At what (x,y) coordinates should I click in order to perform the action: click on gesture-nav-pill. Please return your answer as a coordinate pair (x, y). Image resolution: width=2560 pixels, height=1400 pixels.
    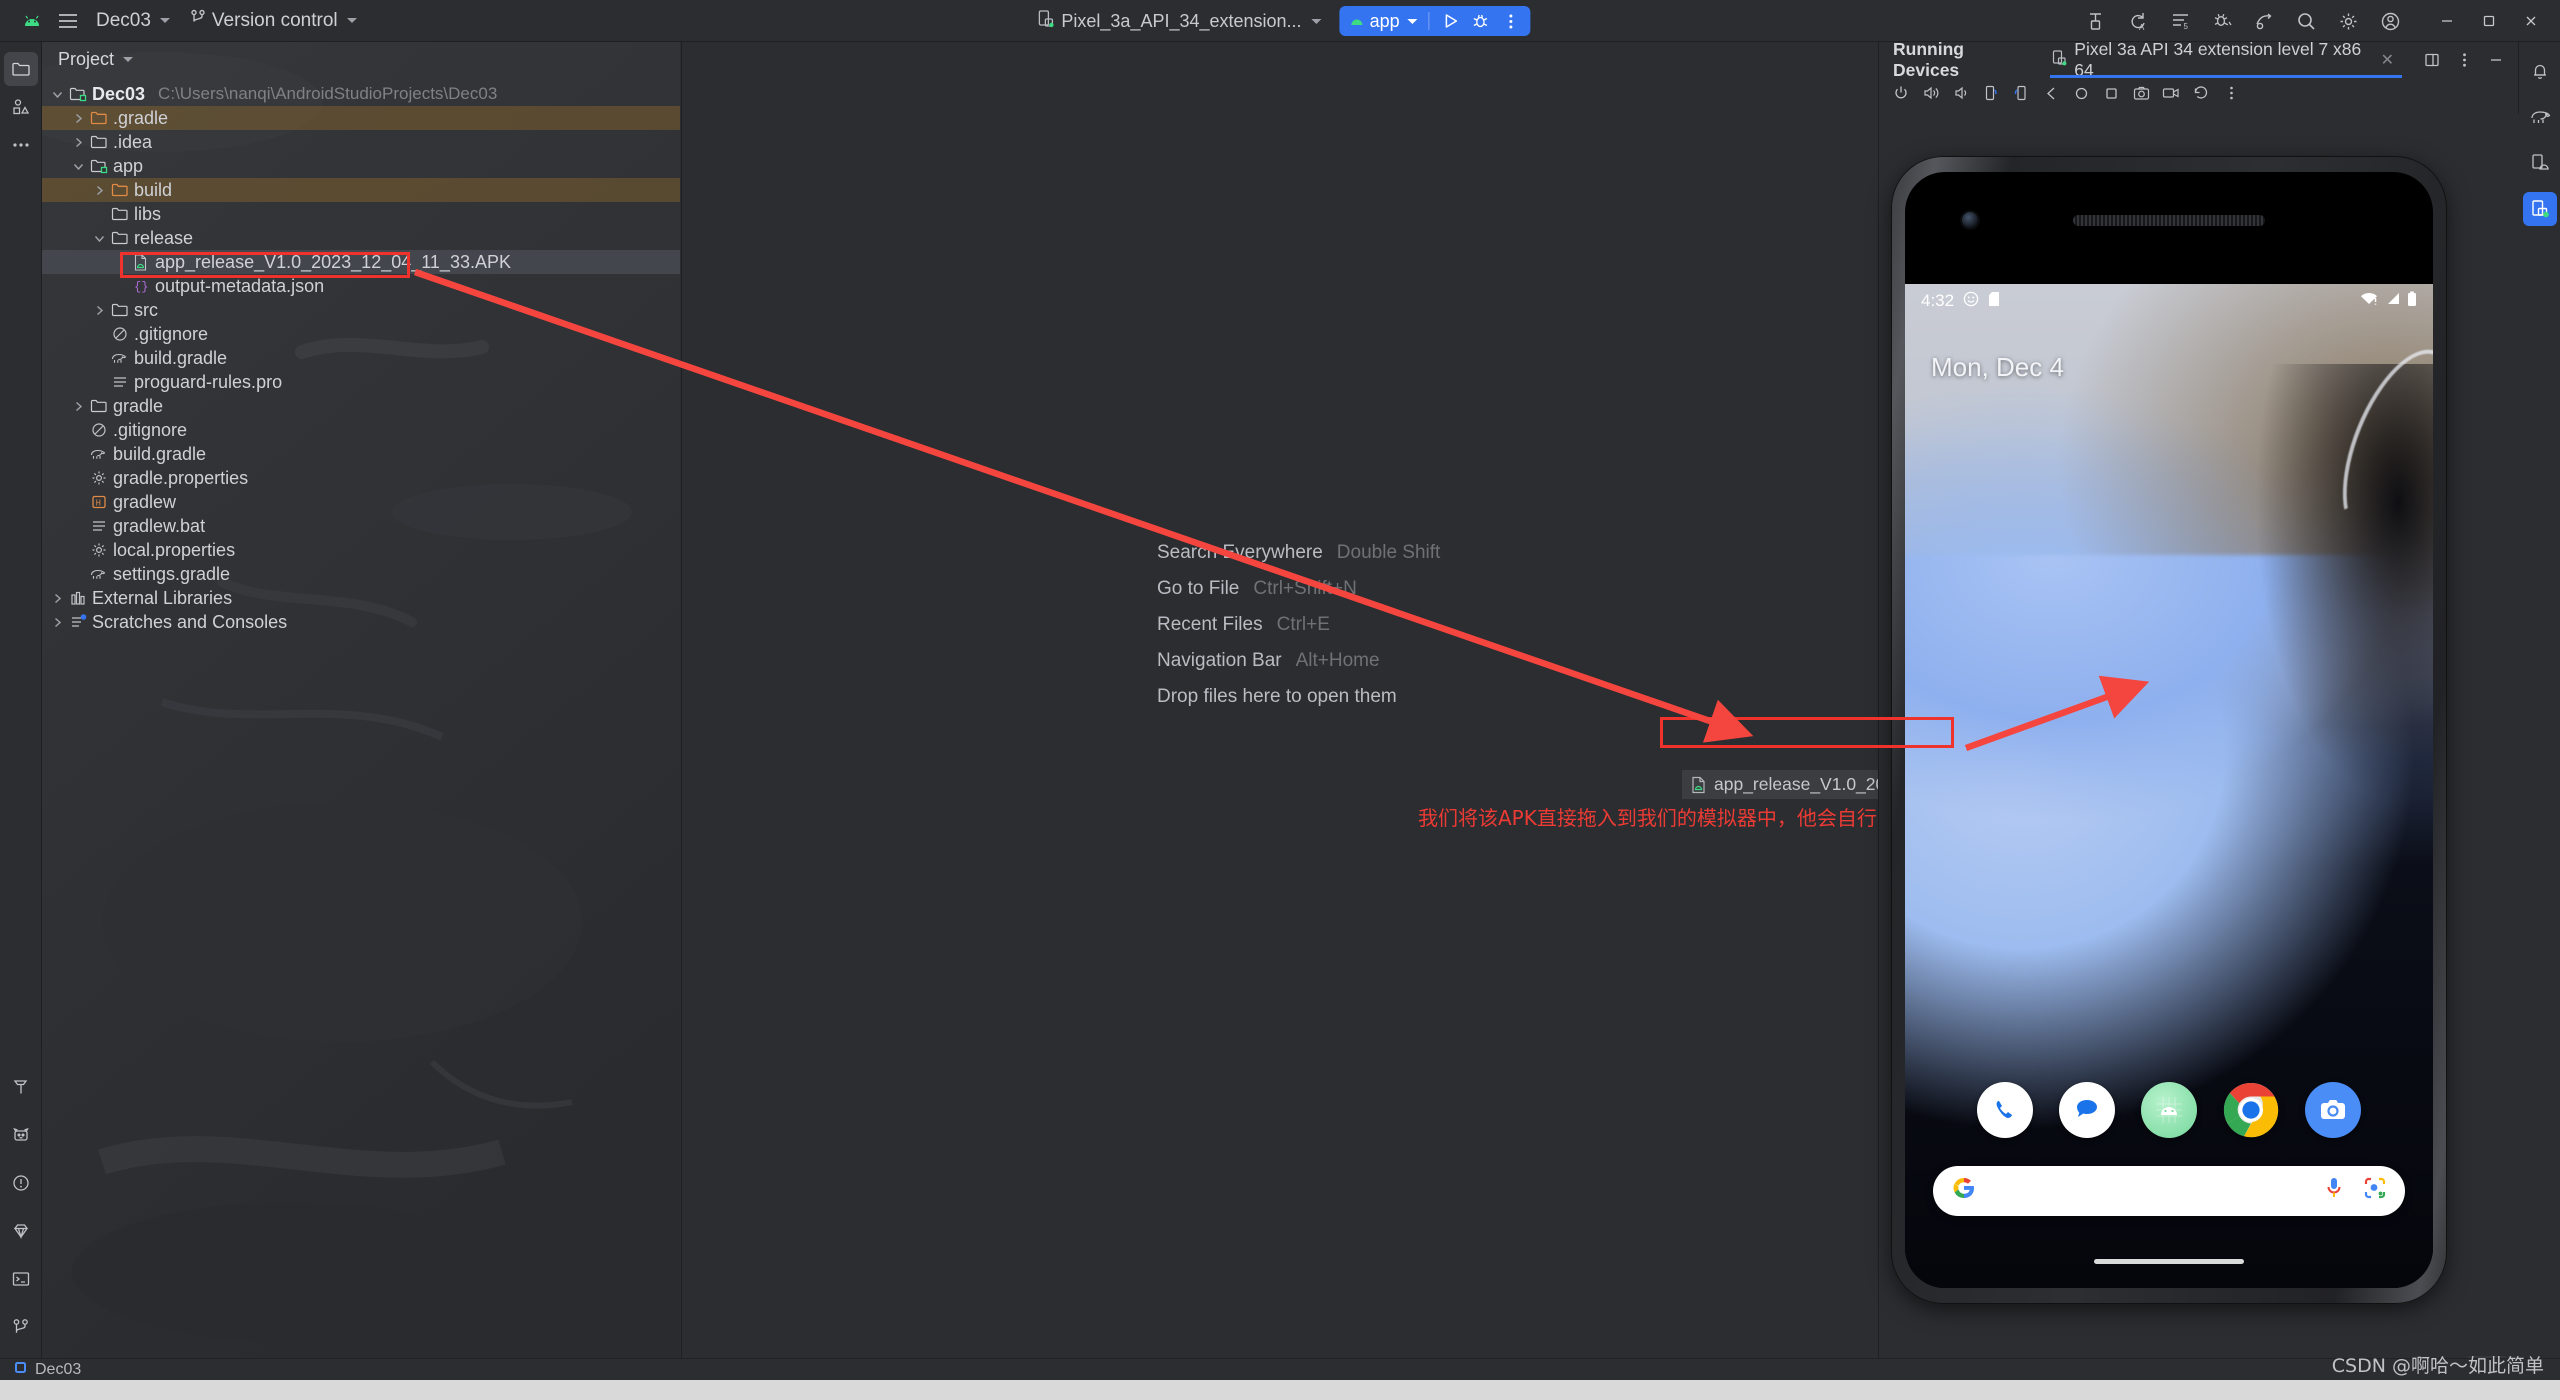
    Looking at the image, I should click on (2169, 1261).